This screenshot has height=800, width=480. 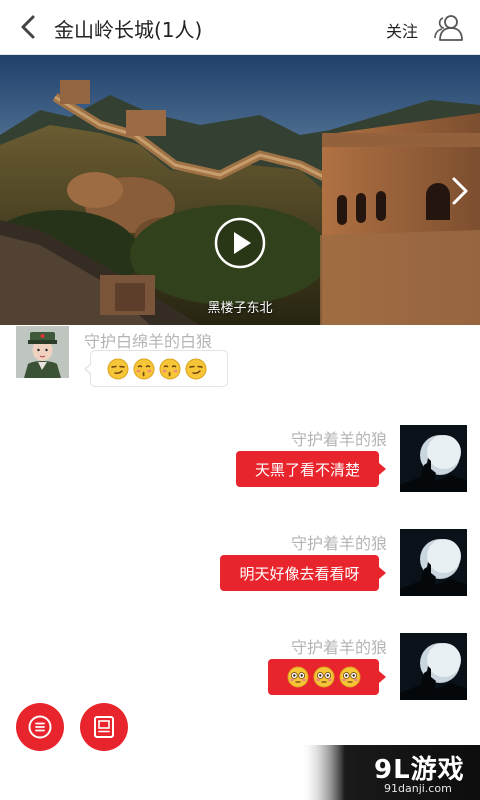 What do you see at coordinates (240, 308) in the screenshot?
I see `banner-caption: 黑楼子东北` at bounding box center [240, 308].